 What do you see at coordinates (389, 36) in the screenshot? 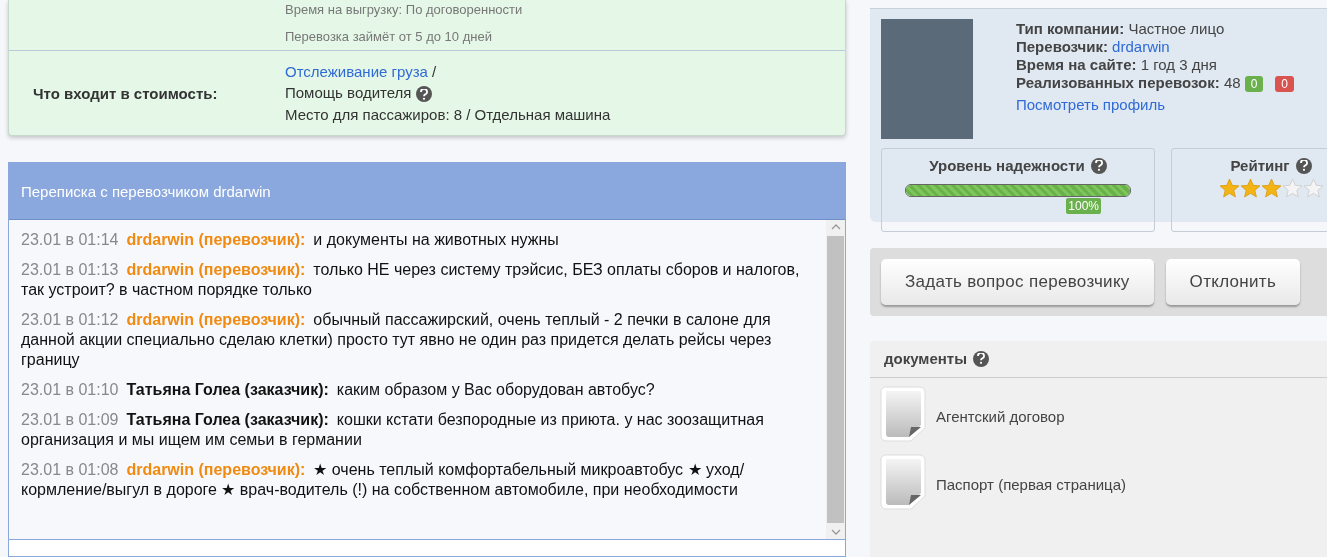
I see `detail-text: Перевозка займёт от 5 до 10 дней` at bounding box center [389, 36].